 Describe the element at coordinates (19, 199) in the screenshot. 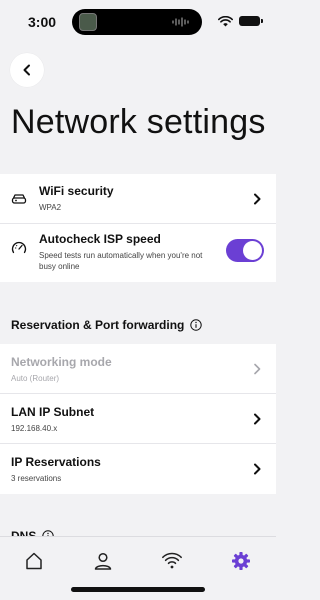

I see `router-icon` at that location.